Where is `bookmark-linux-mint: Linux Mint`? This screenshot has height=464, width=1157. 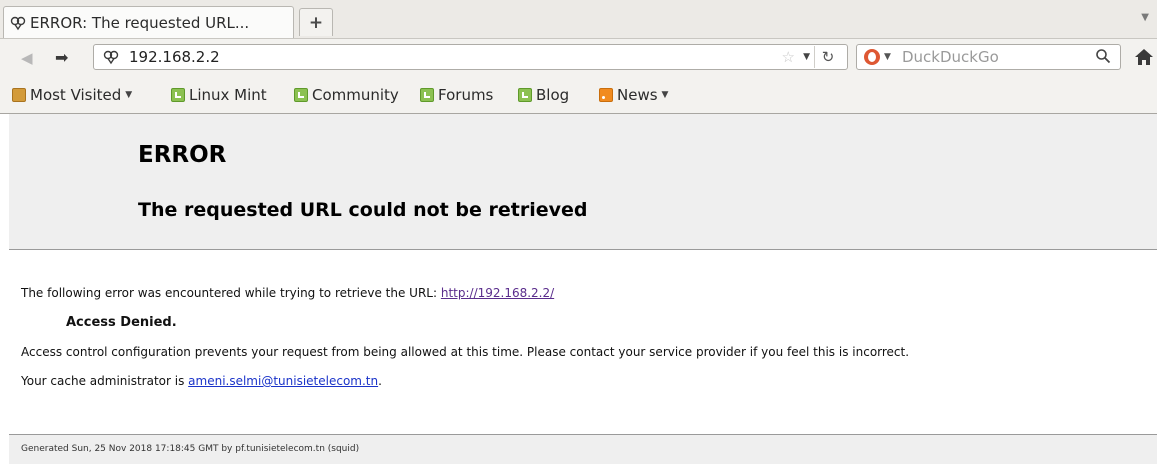
bookmark-linux-mint: Linux Mint is located at coordinates (219, 95).